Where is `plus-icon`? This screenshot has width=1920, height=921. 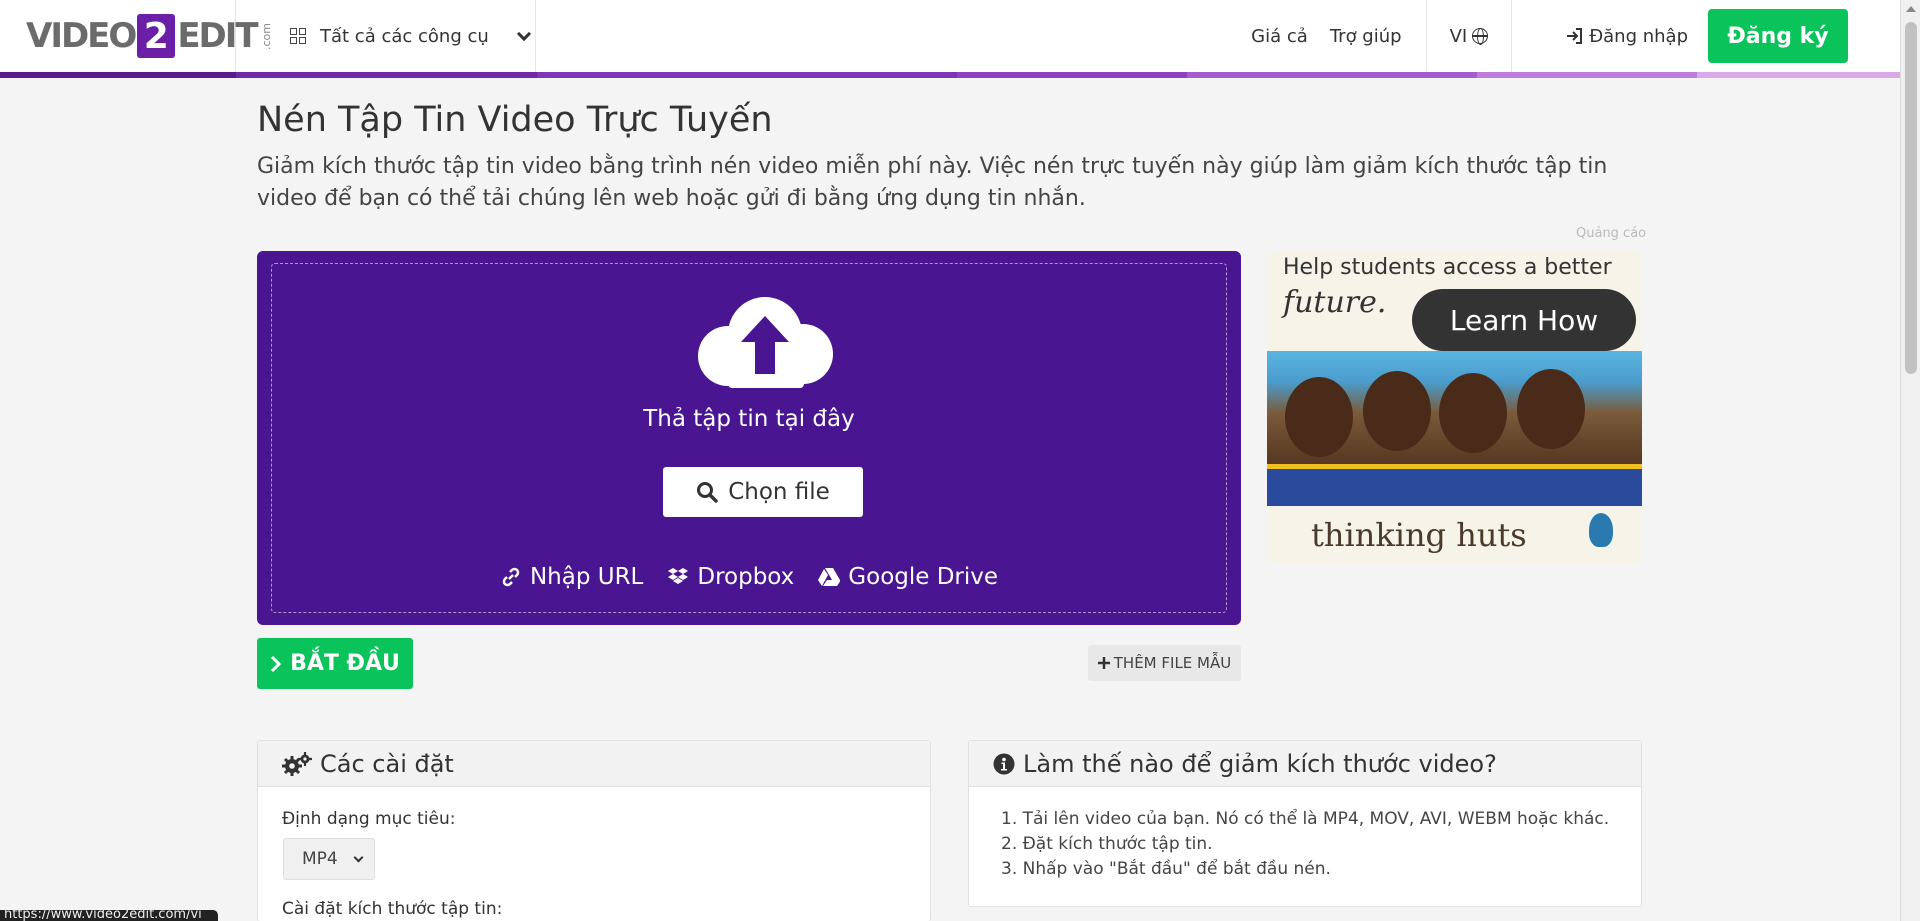
plus-icon is located at coordinates (1103, 663).